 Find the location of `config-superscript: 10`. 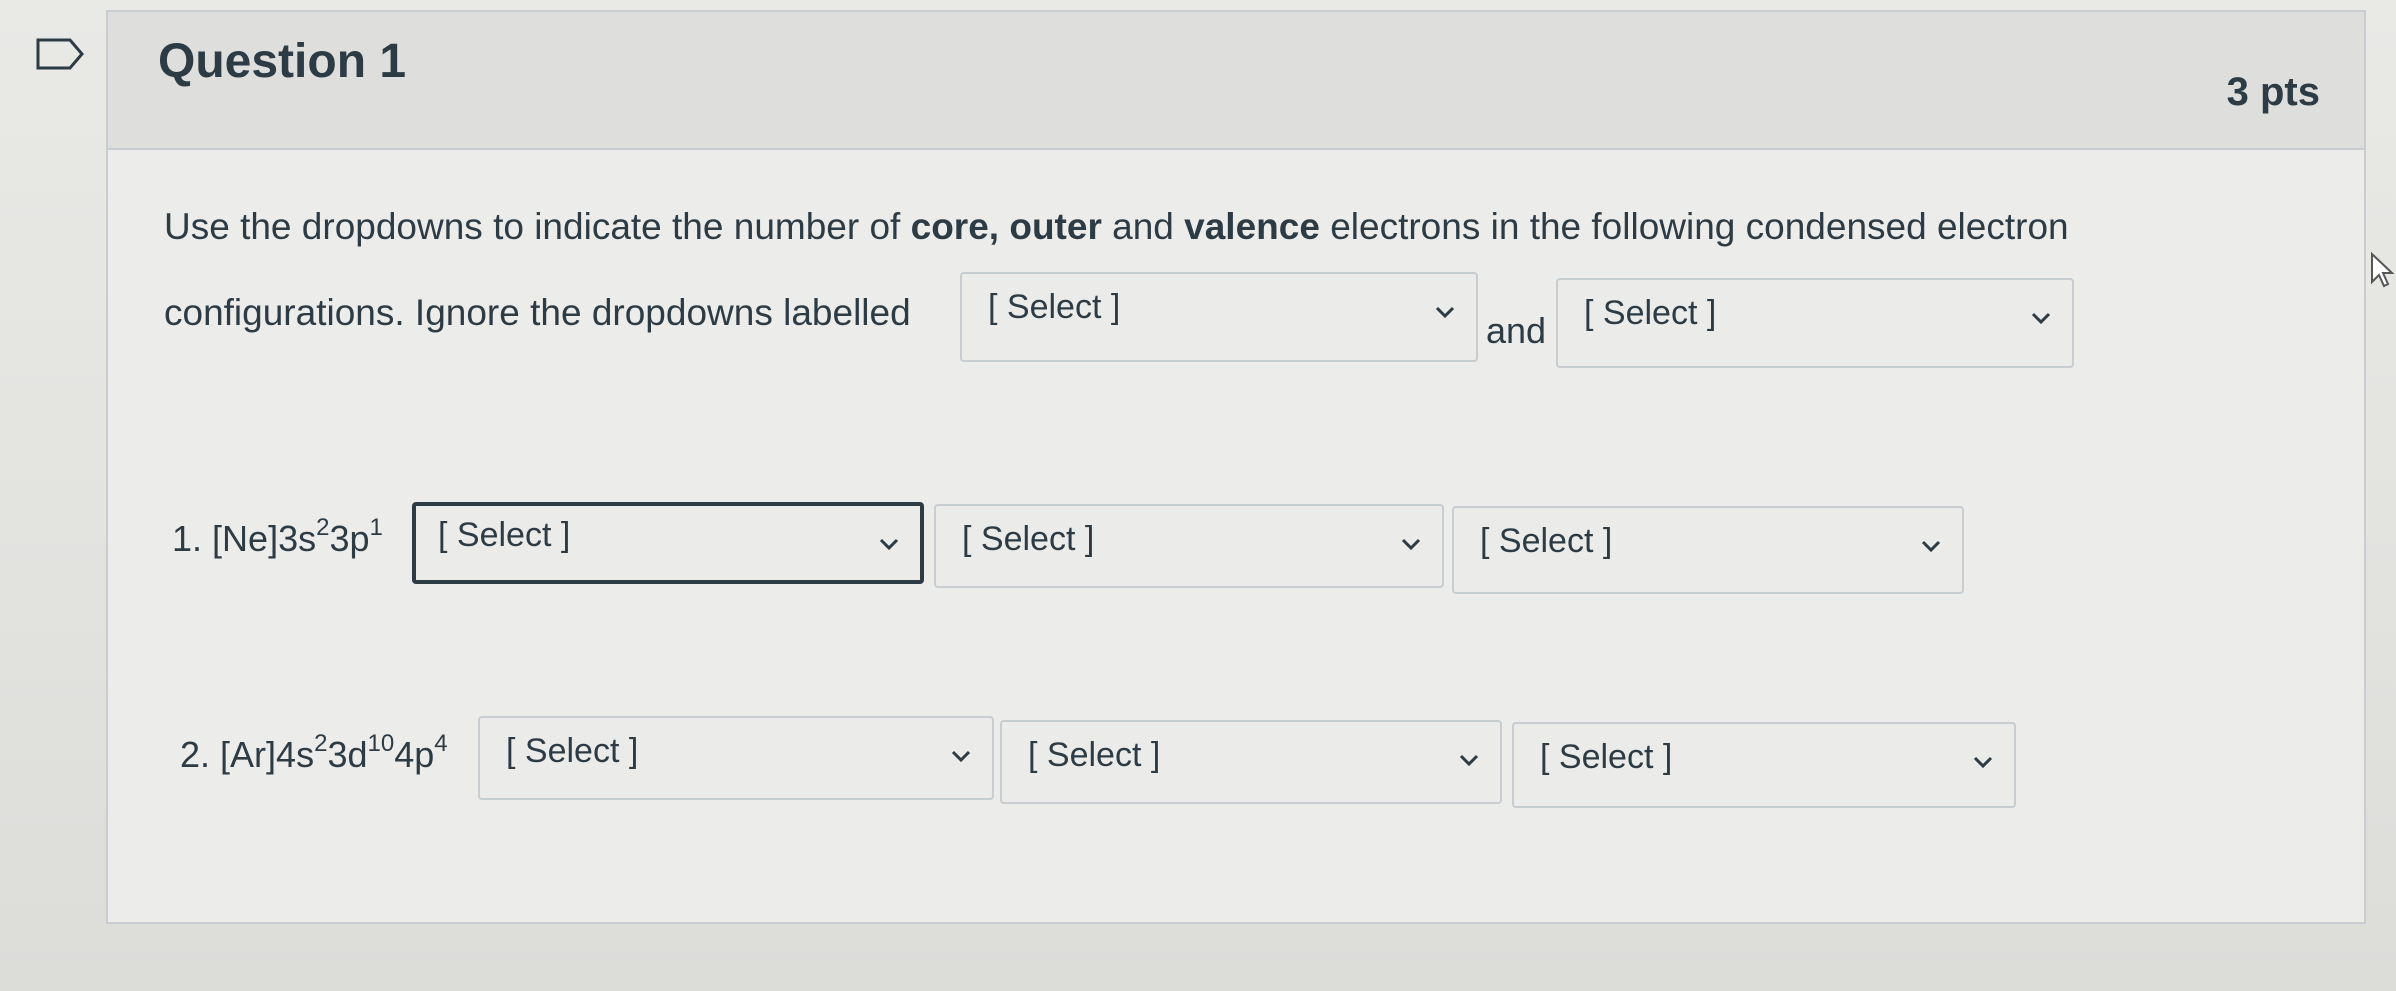

config-superscript: 10 is located at coordinates (381, 743).